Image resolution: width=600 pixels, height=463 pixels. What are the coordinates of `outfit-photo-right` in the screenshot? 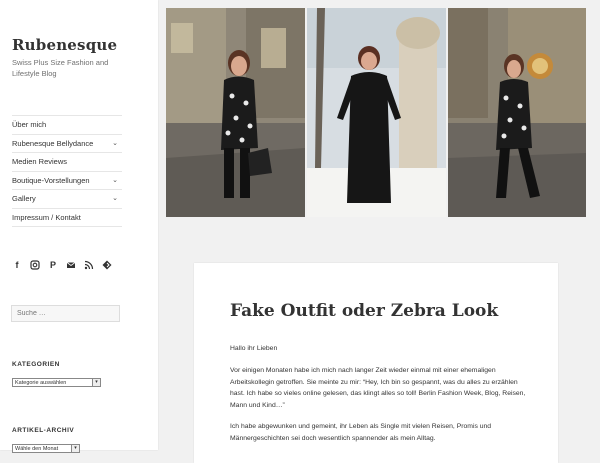 It's located at (517, 112).